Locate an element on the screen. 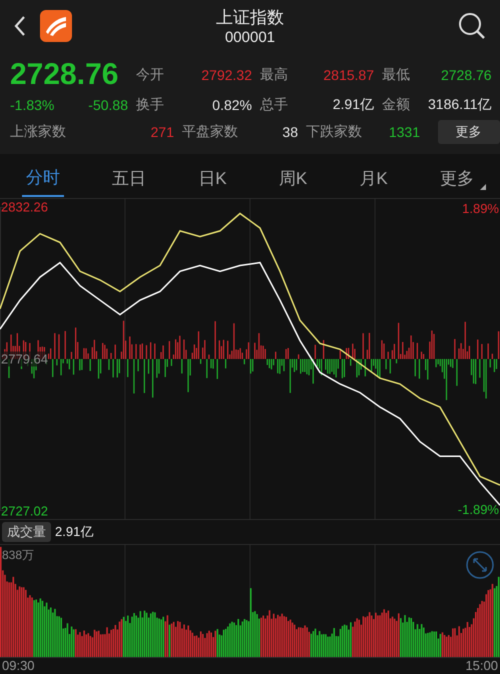 This screenshot has height=674, width=500. app-logo-icon is located at coordinates (56, 26).